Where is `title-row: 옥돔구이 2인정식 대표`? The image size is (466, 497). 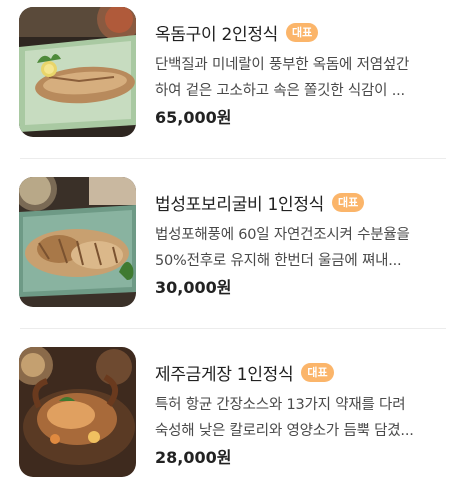
title-row: 옥돔구이 2인정식 대표 is located at coordinates (237, 32).